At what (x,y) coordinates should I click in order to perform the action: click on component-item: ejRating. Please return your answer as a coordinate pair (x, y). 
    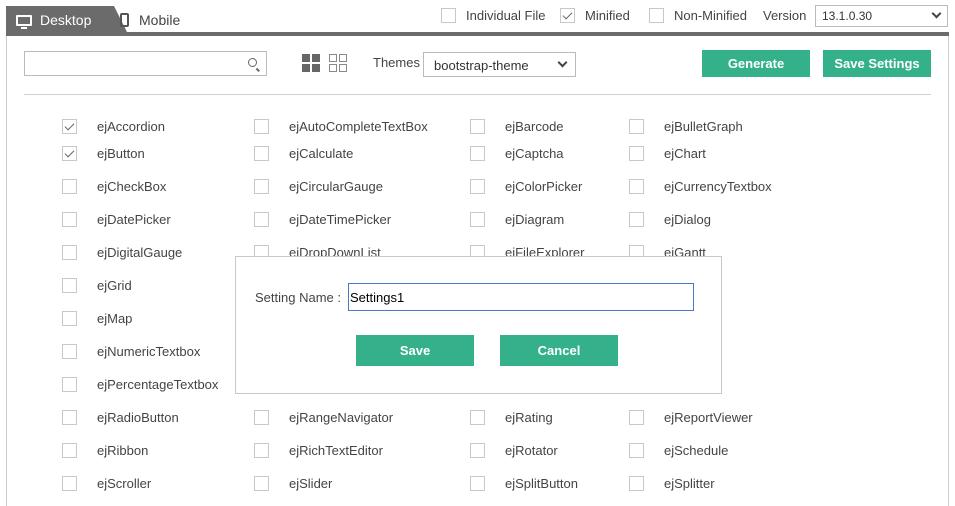
    Looking at the image, I should click on (511, 417).